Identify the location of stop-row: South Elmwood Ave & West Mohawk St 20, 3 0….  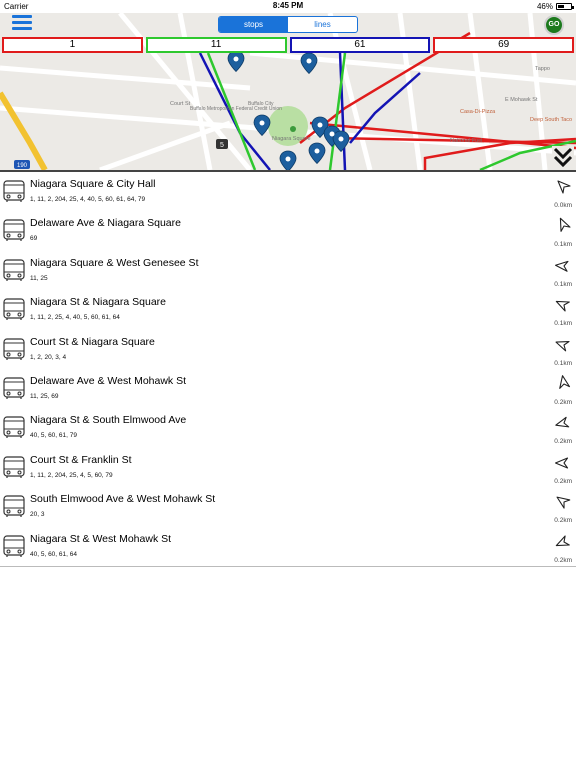
(288, 506).